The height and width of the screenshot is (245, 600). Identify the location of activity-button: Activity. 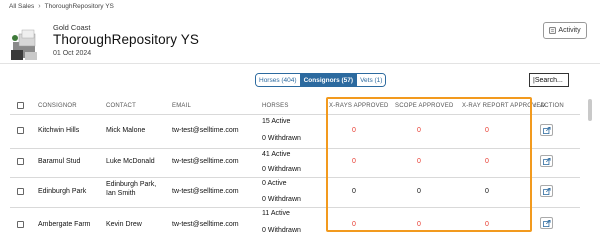
(565, 30).